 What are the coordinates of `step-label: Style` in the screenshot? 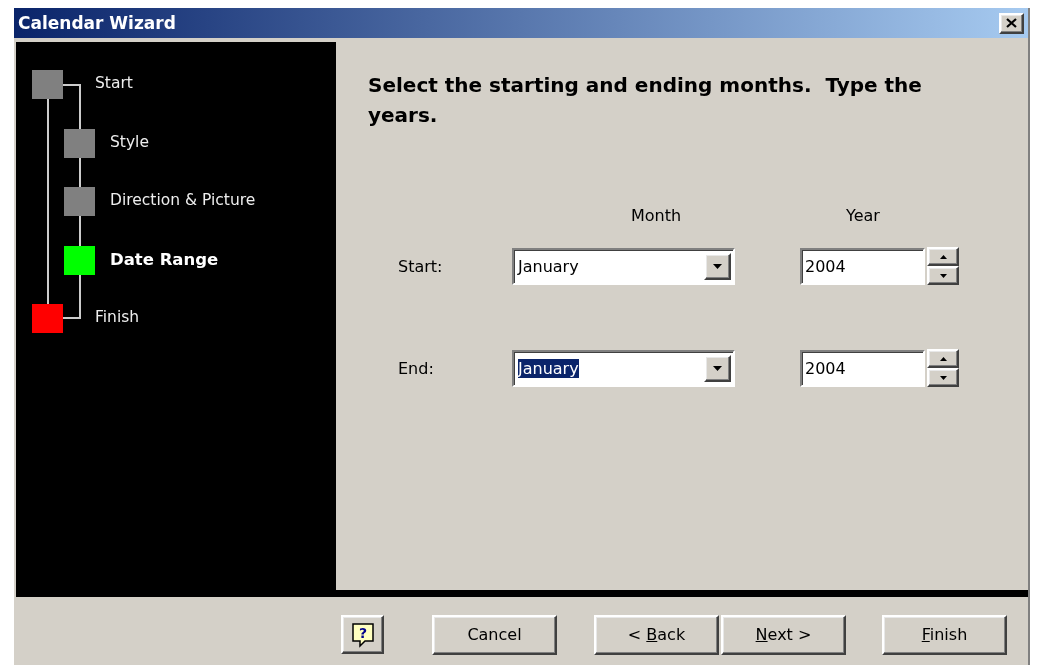 It's located at (129, 141).